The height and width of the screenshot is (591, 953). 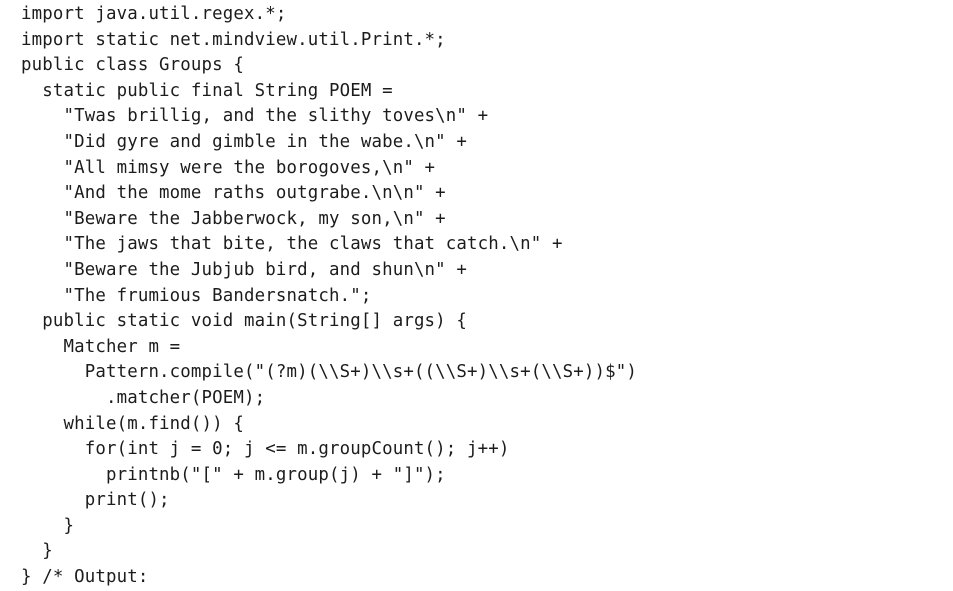 What do you see at coordinates (244, 141) in the screenshot?
I see `code-line: "Did gyre and gimble in the wabe.\n" +` at bounding box center [244, 141].